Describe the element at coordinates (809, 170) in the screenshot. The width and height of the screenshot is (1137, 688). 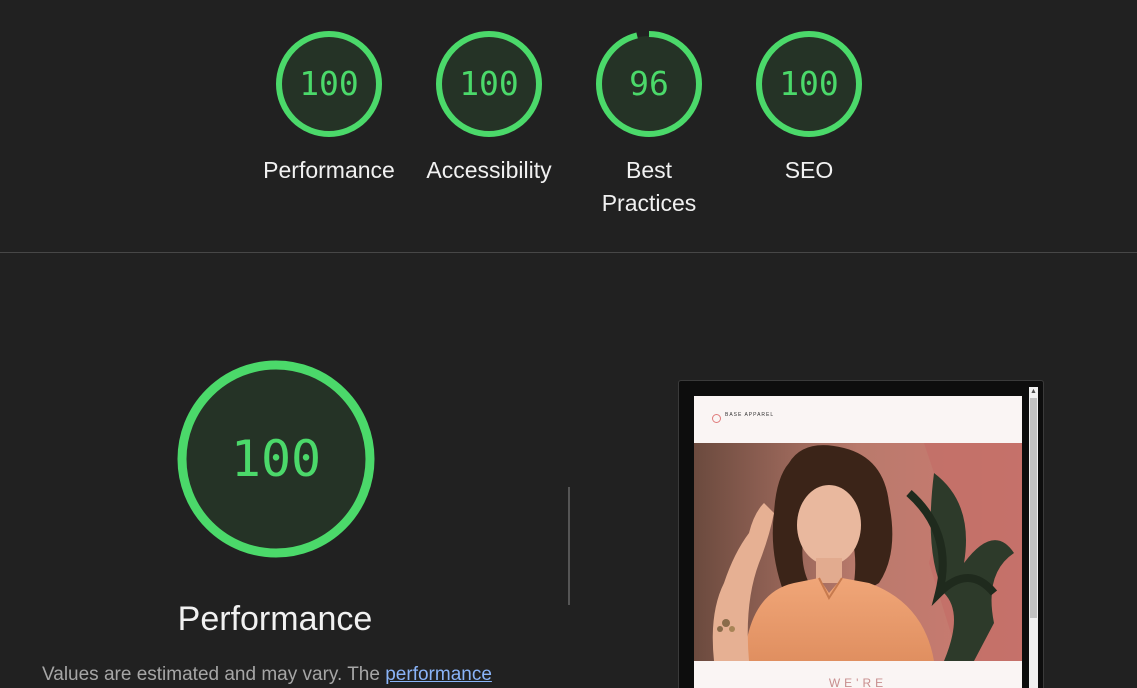
I see `gauge-label: SEO` at that location.